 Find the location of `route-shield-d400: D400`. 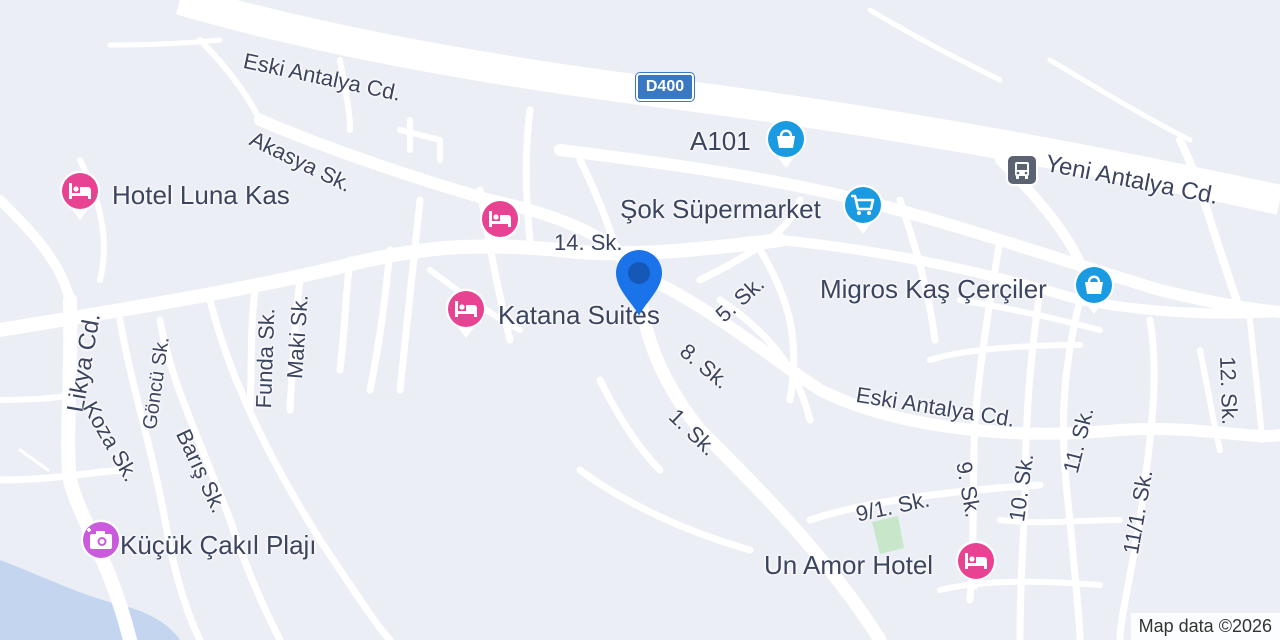

route-shield-d400: D400 is located at coordinates (665, 87).